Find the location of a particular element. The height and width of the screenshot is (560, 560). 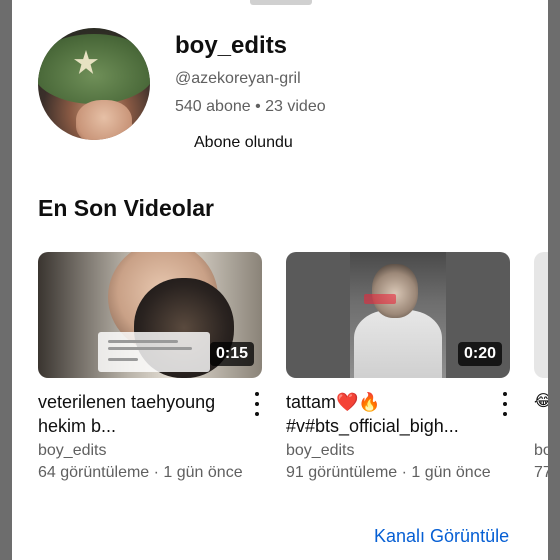

video-thumbnail: 0:15 is located at coordinates (150, 315).